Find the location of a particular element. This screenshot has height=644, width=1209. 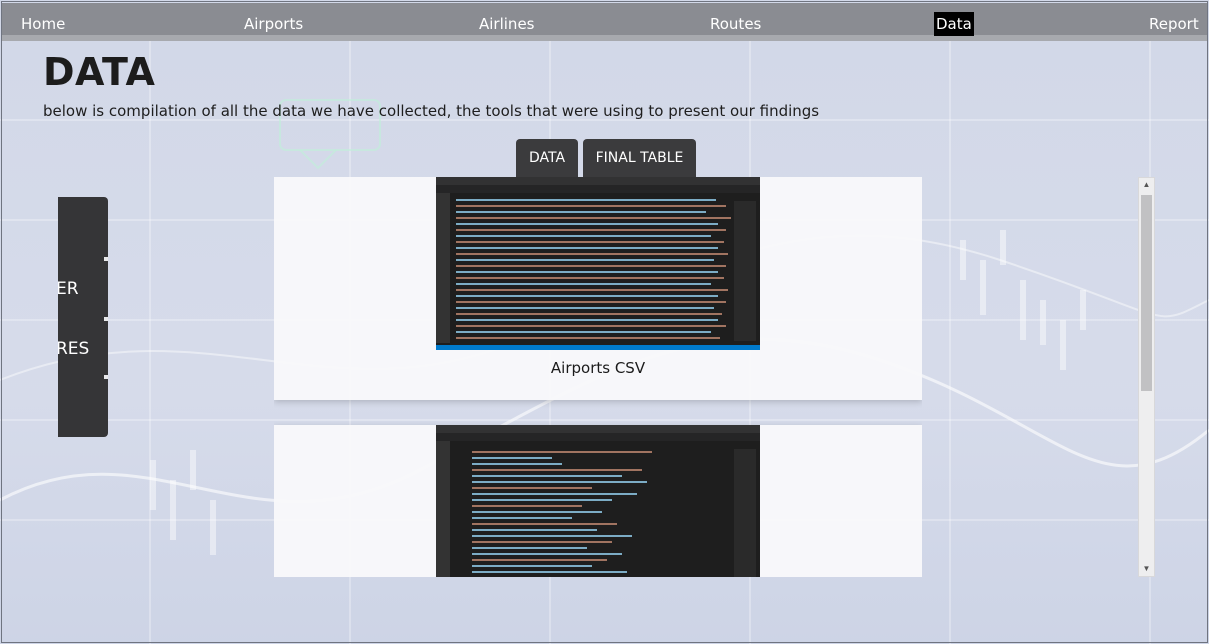

side-panel: ER RES is located at coordinates (83, 317).